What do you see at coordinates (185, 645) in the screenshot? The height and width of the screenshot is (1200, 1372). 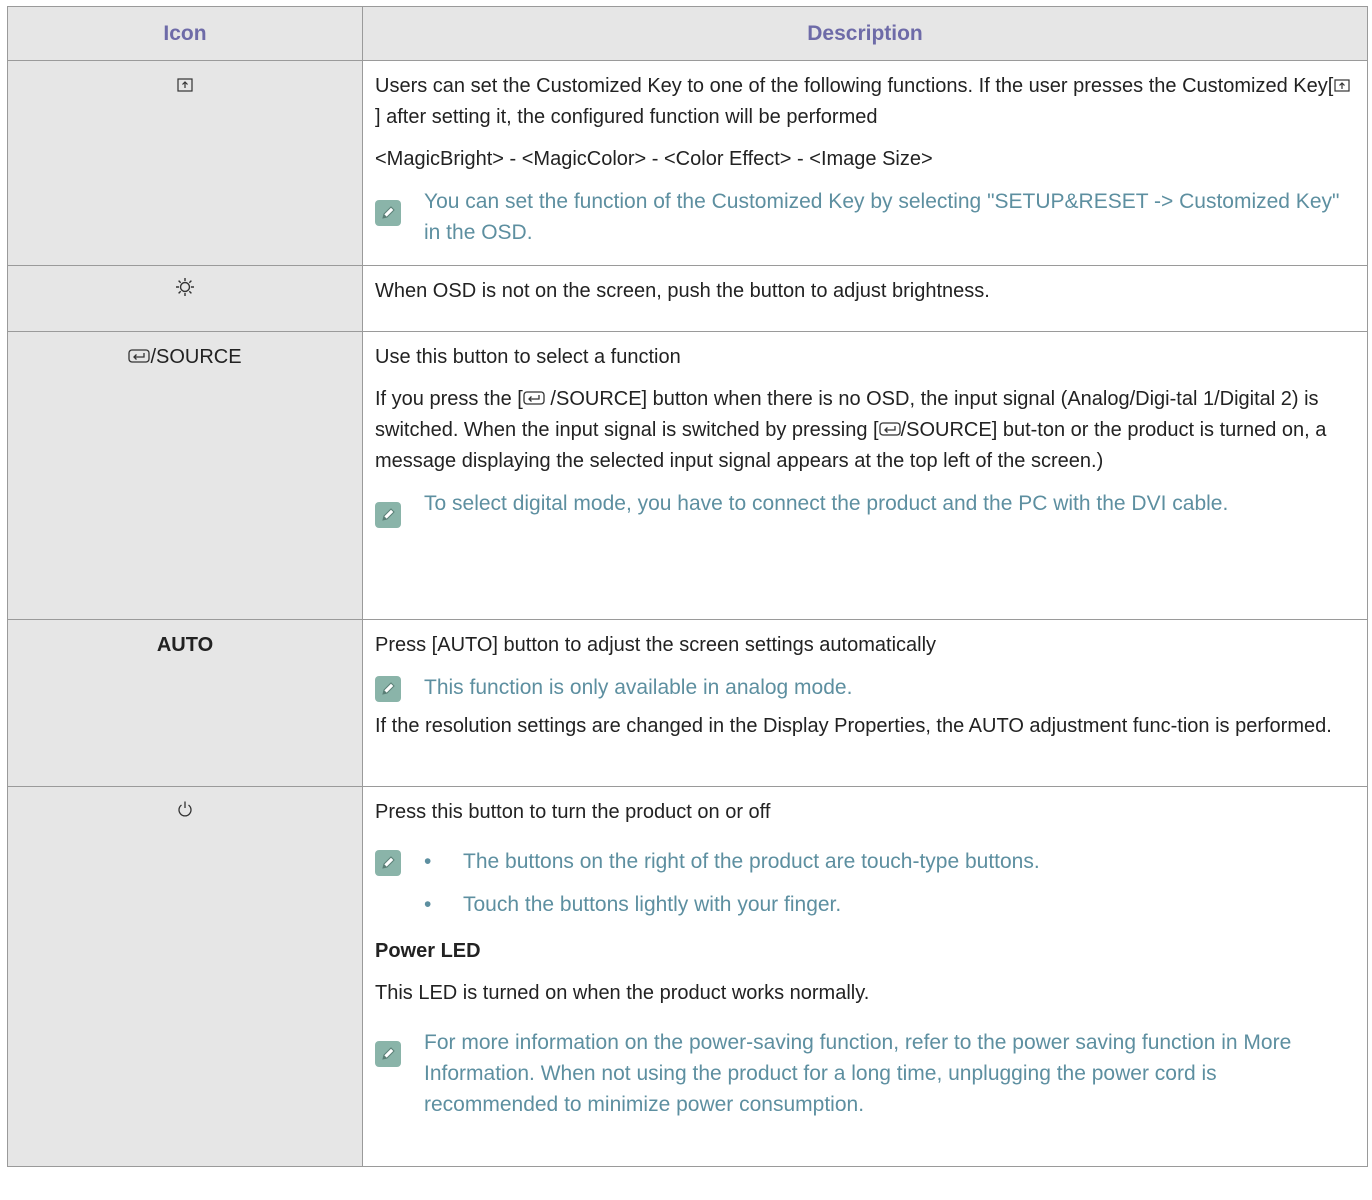 I see `auto-label: AUTO` at bounding box center [185, 645].